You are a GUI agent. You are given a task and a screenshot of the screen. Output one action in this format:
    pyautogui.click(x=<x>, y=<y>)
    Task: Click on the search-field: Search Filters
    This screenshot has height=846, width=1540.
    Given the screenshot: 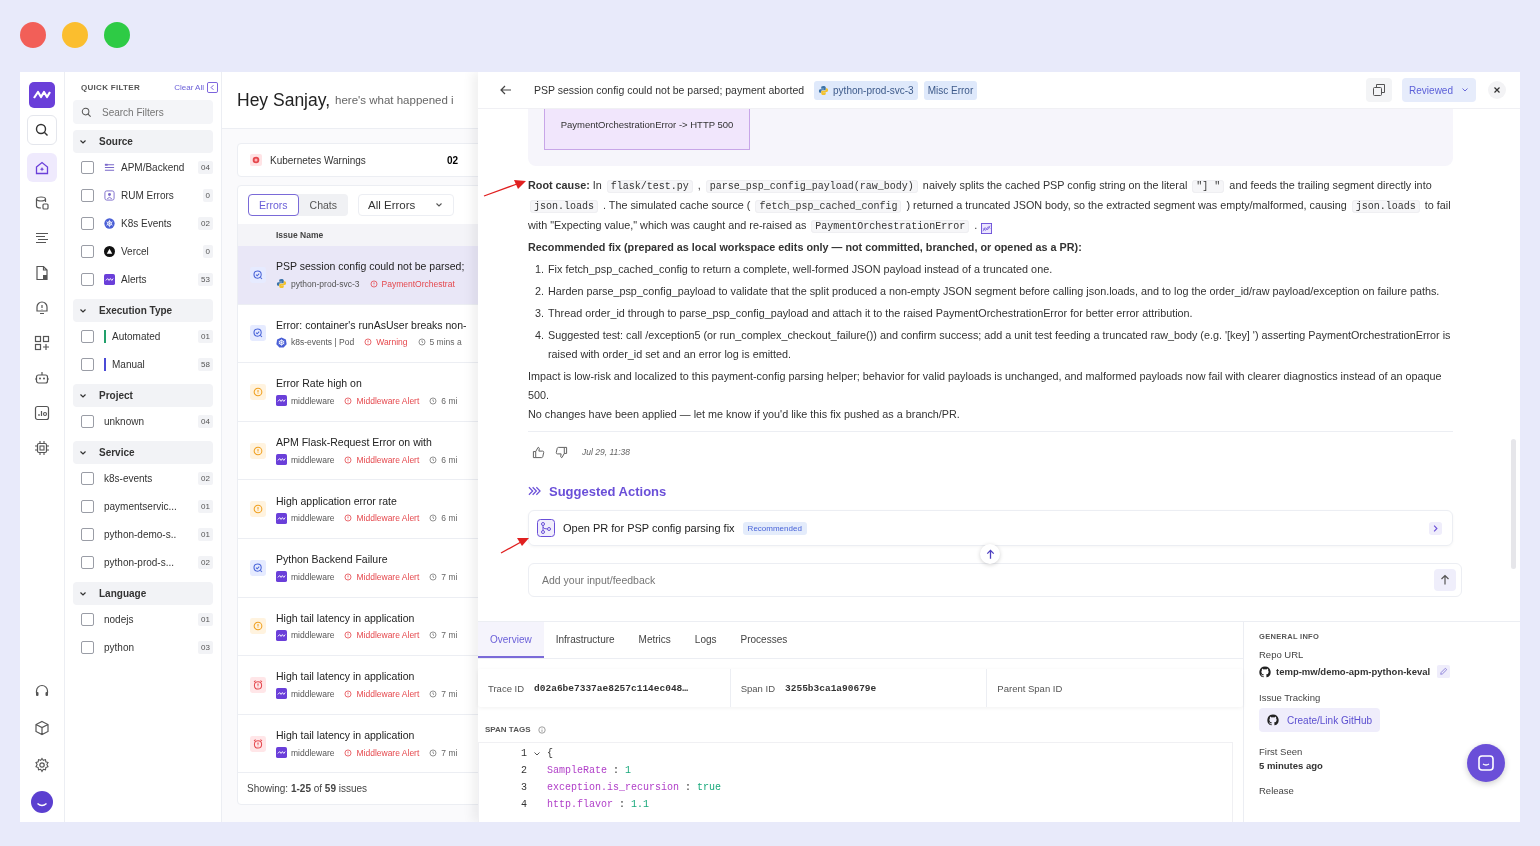 What is the action you would take?
    pyautogui.click(x=143, y=112)
    